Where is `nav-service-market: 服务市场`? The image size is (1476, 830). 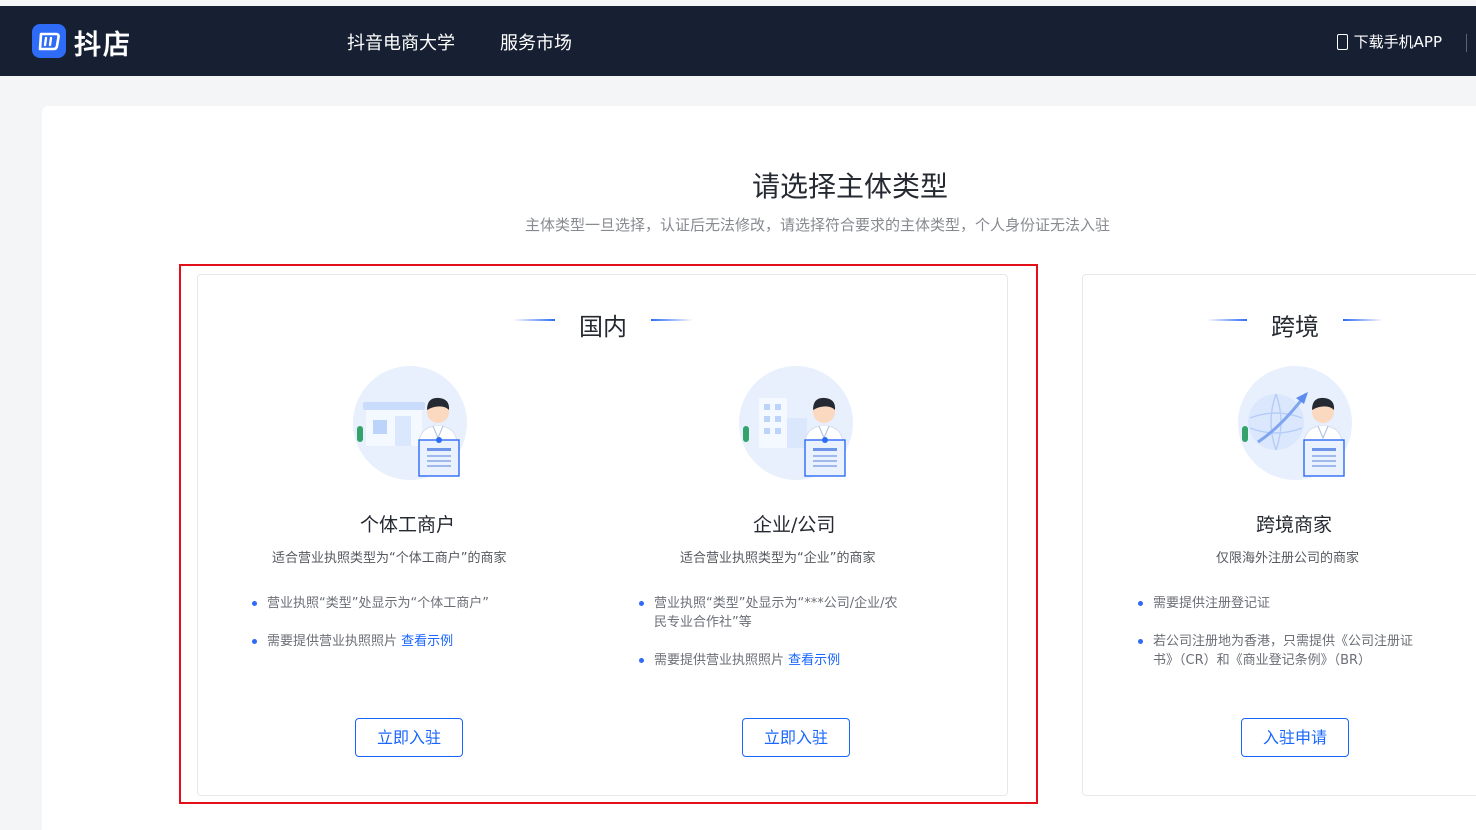
nav-service-market: 服务市场 is located at coordinates (536, 42).